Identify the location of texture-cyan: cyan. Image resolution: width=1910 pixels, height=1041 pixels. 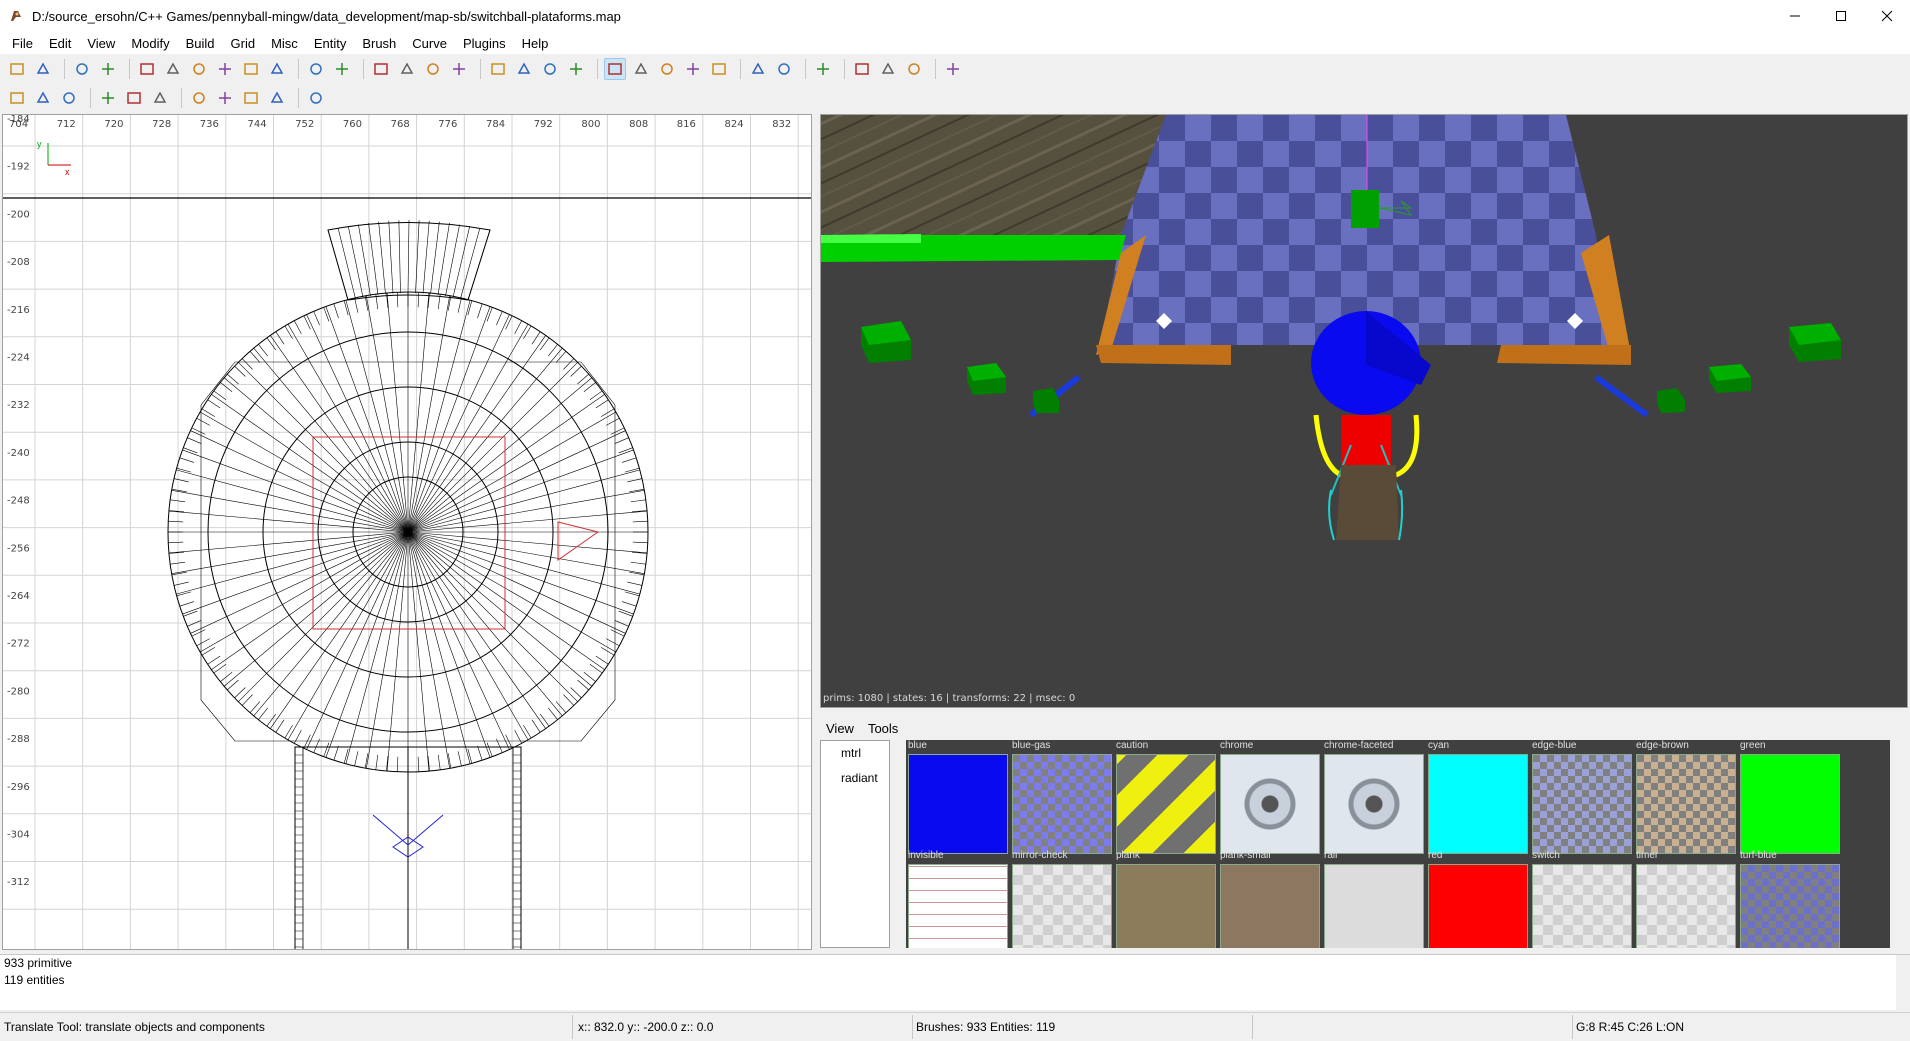
(1478, 797).